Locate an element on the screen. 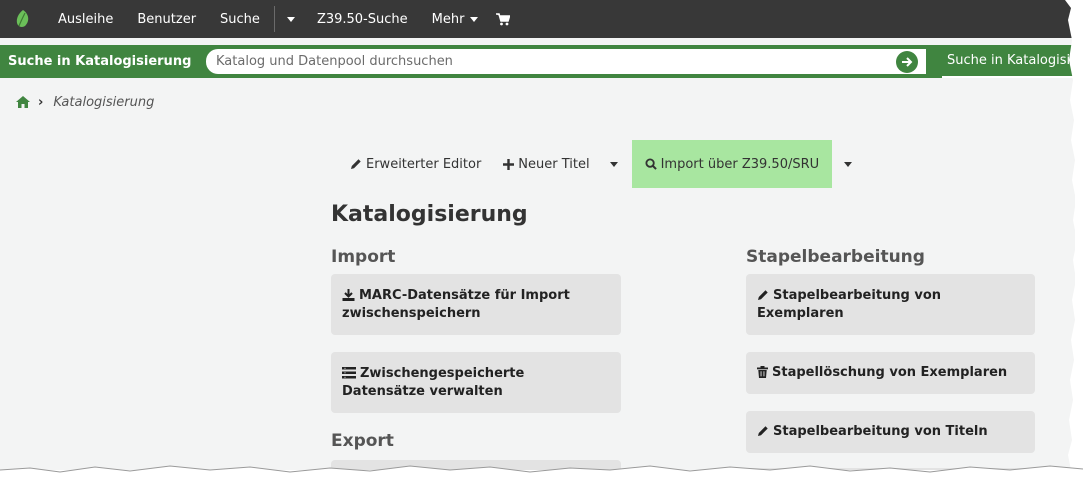 This screenshot has height=481, width=1083. search-submit-circle is located at coordinates (907, 61).